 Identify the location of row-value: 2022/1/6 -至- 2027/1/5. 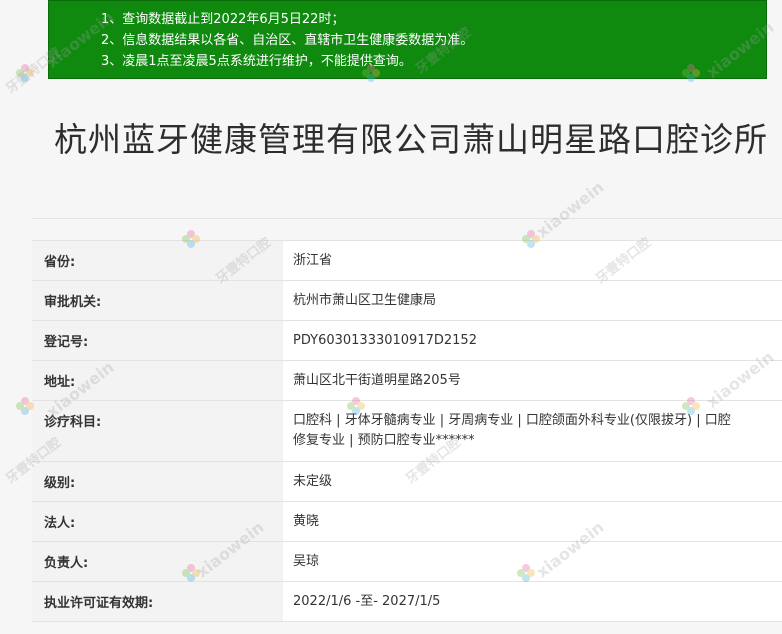
(532, 601).